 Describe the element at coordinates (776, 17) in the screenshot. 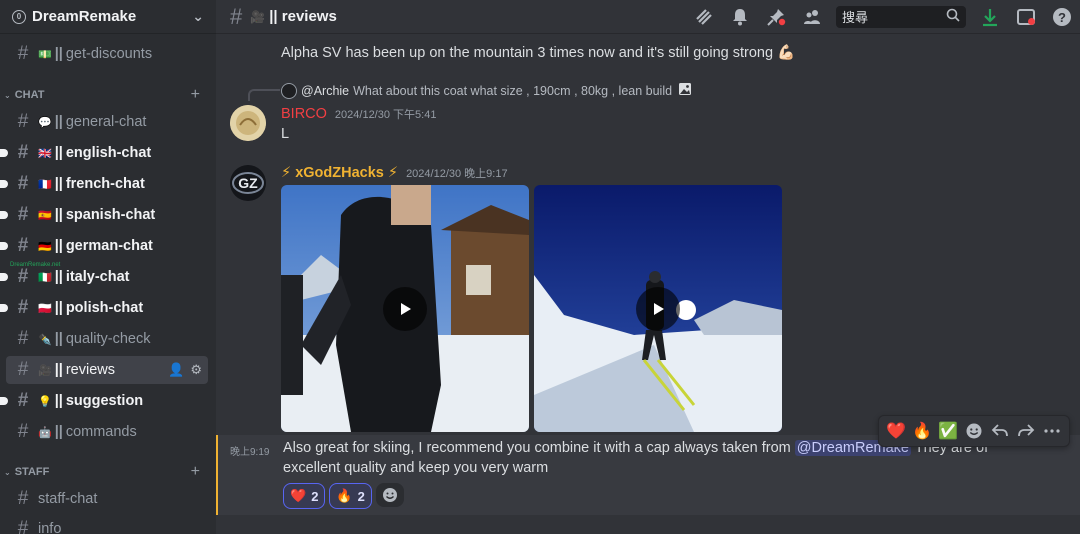

I see `pin-icon` at that location.